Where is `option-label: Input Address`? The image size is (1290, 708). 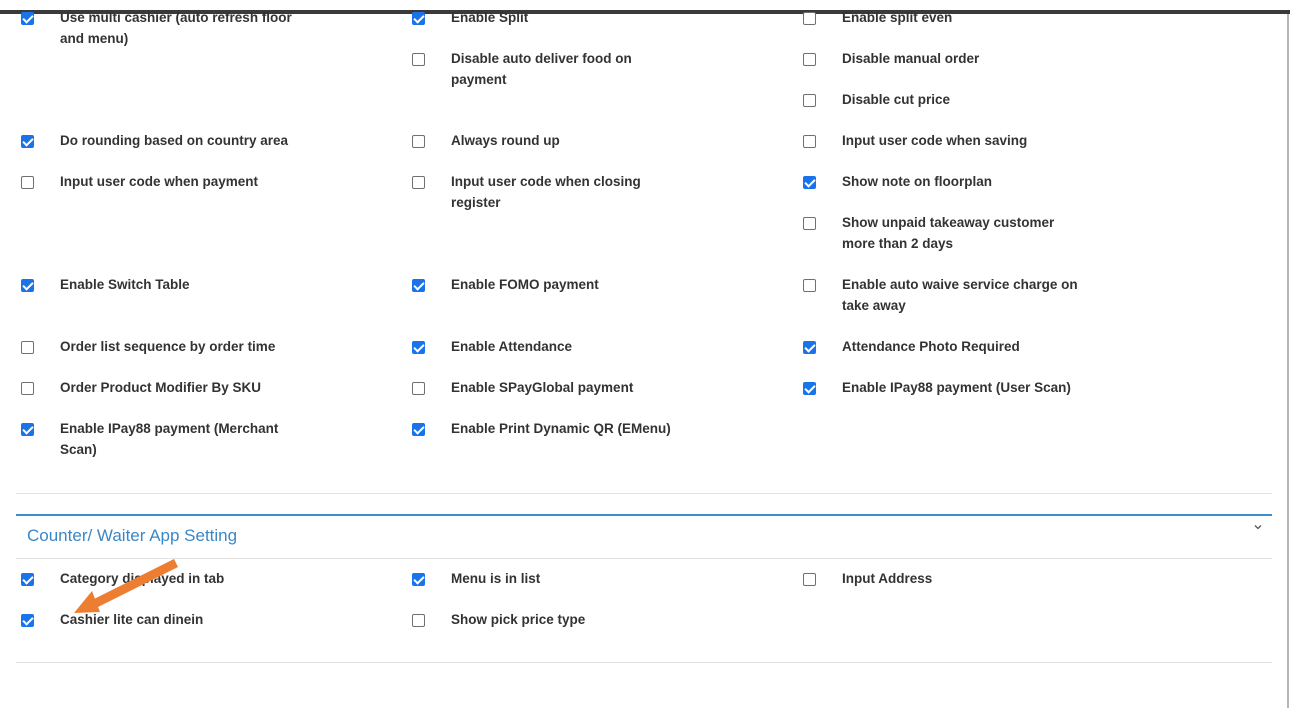
option-label: Input Address is located at coordinates (887, 578).